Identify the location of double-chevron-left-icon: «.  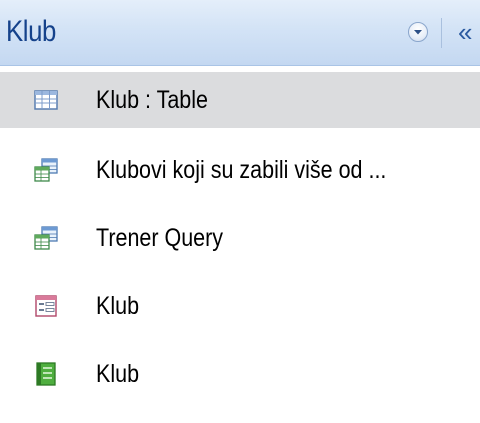
(465, 32).